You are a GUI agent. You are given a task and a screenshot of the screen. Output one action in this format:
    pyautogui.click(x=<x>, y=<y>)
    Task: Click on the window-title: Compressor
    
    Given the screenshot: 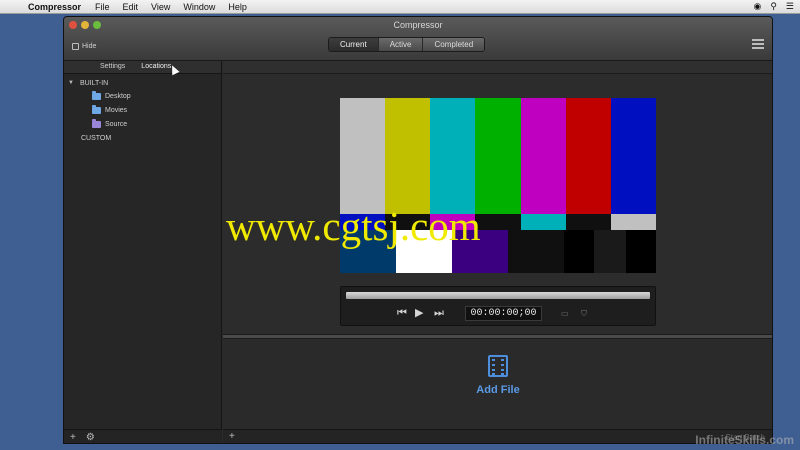 What is the action you would take?
    pyautogui.click(x=418, y=25)
    